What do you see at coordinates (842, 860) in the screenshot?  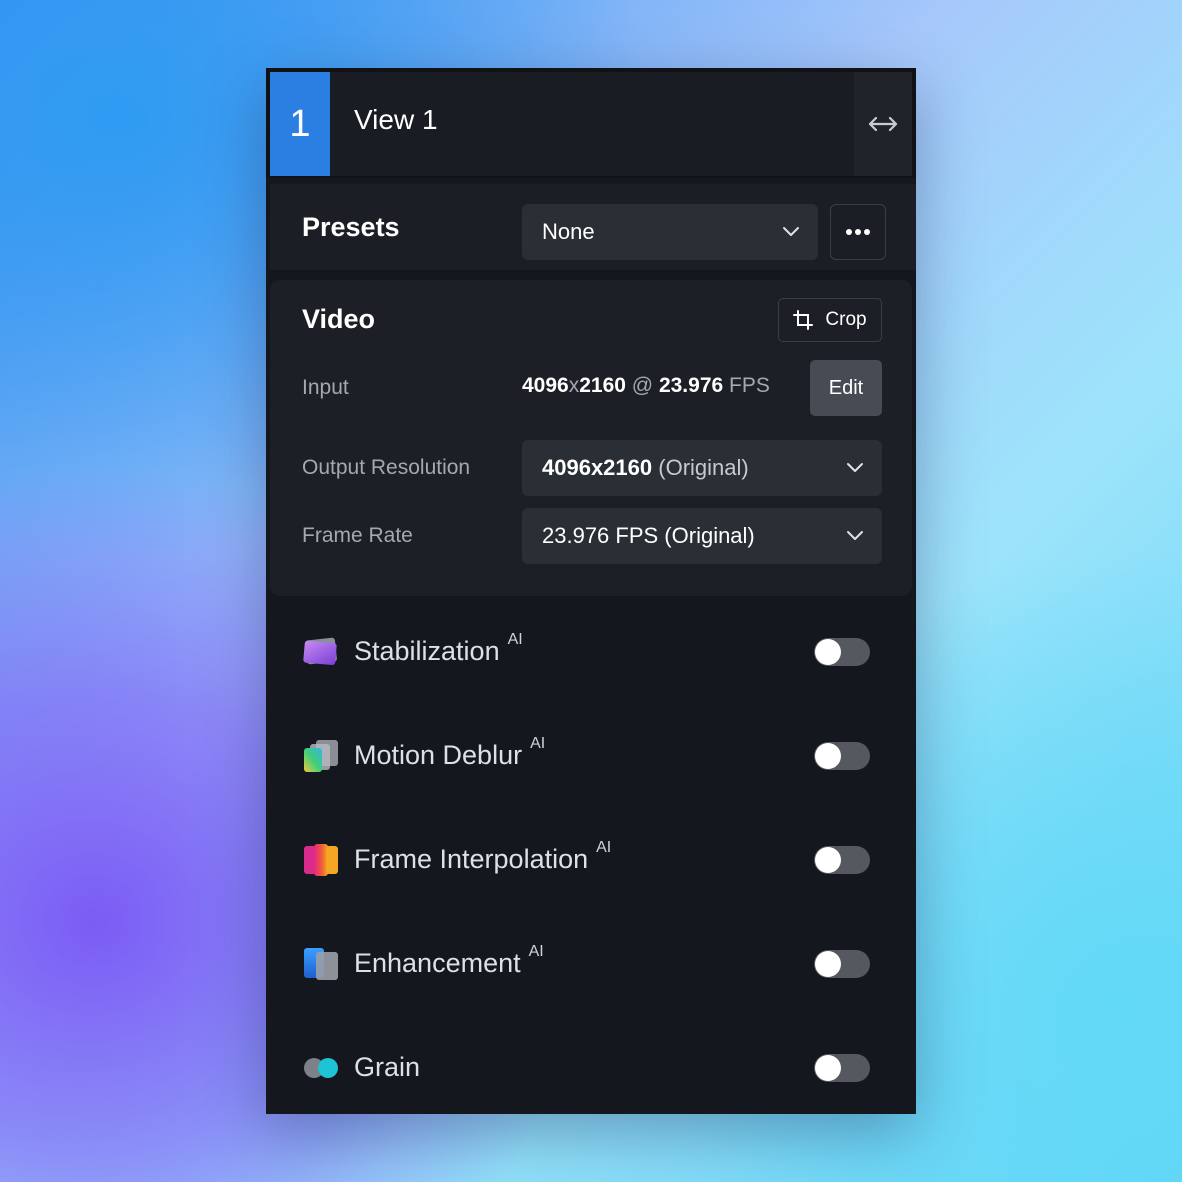 I see `frame-interpolation-toggle` at bounding box center [842, 860].